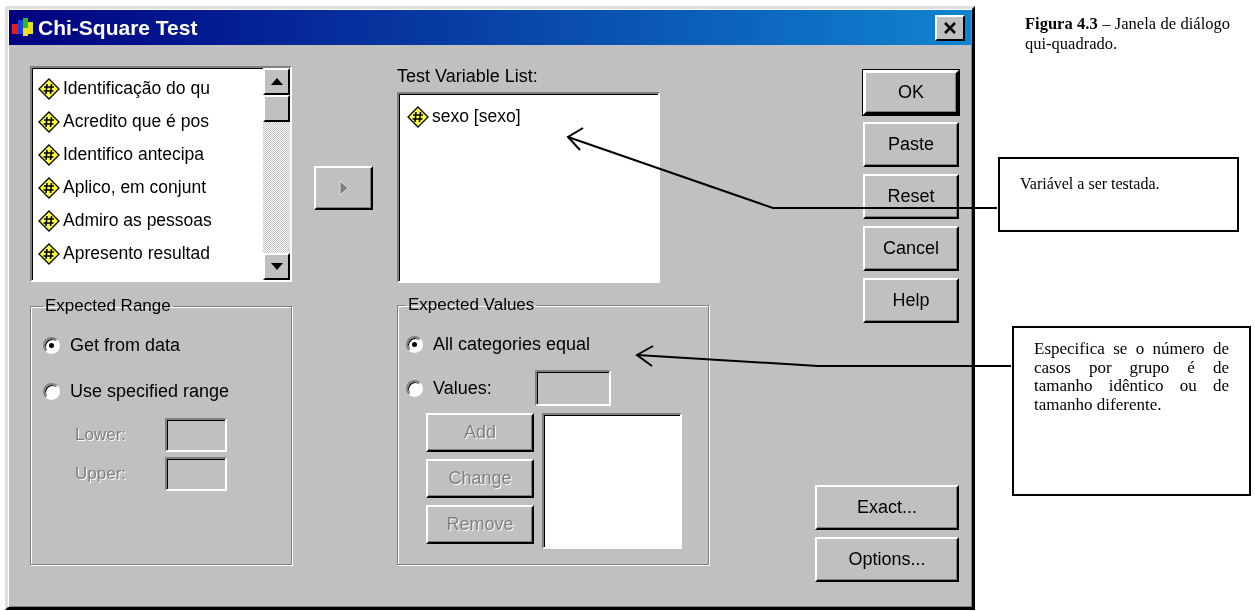  I want to click on close-icon, so click(950, 27).